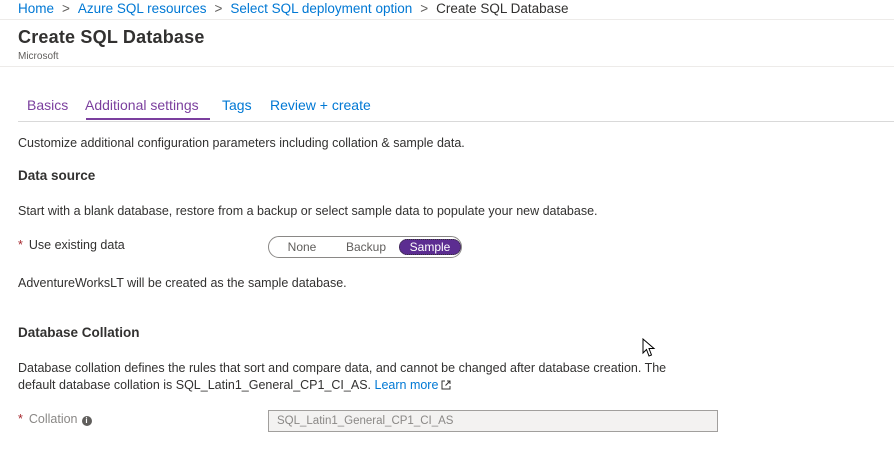  What do you see at coordinates (142, 105) in the screenshot?
I see `tab-additional-settings: Additional settings` at bounding box center [142, 105].